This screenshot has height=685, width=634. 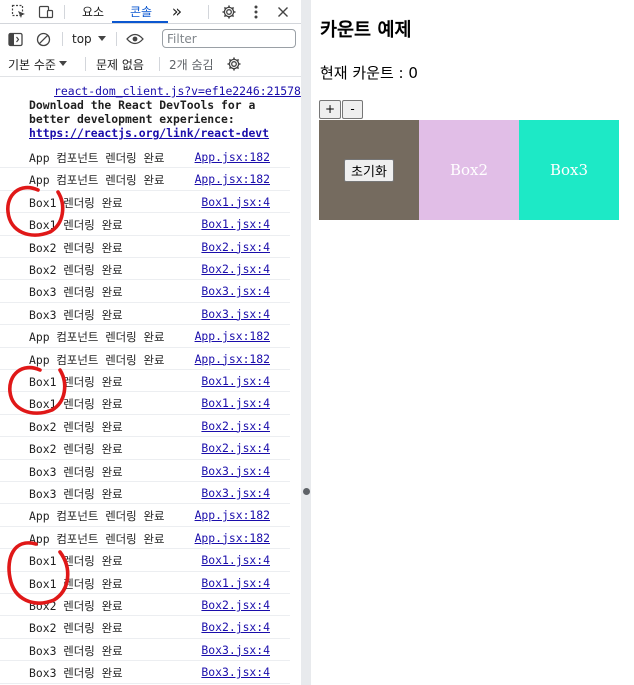 What do you see at coordinates (177, 11) in the screenshot?
I see `more-tabs-chevron-icon: »` at bounding box center [177, 11].